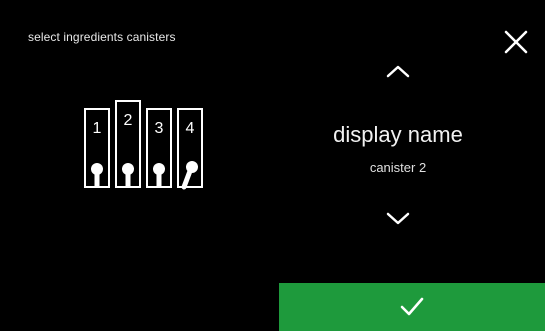 The image size is (545, 331). I want to click on screen-title: select ingredients canisters, so click(102, 37).